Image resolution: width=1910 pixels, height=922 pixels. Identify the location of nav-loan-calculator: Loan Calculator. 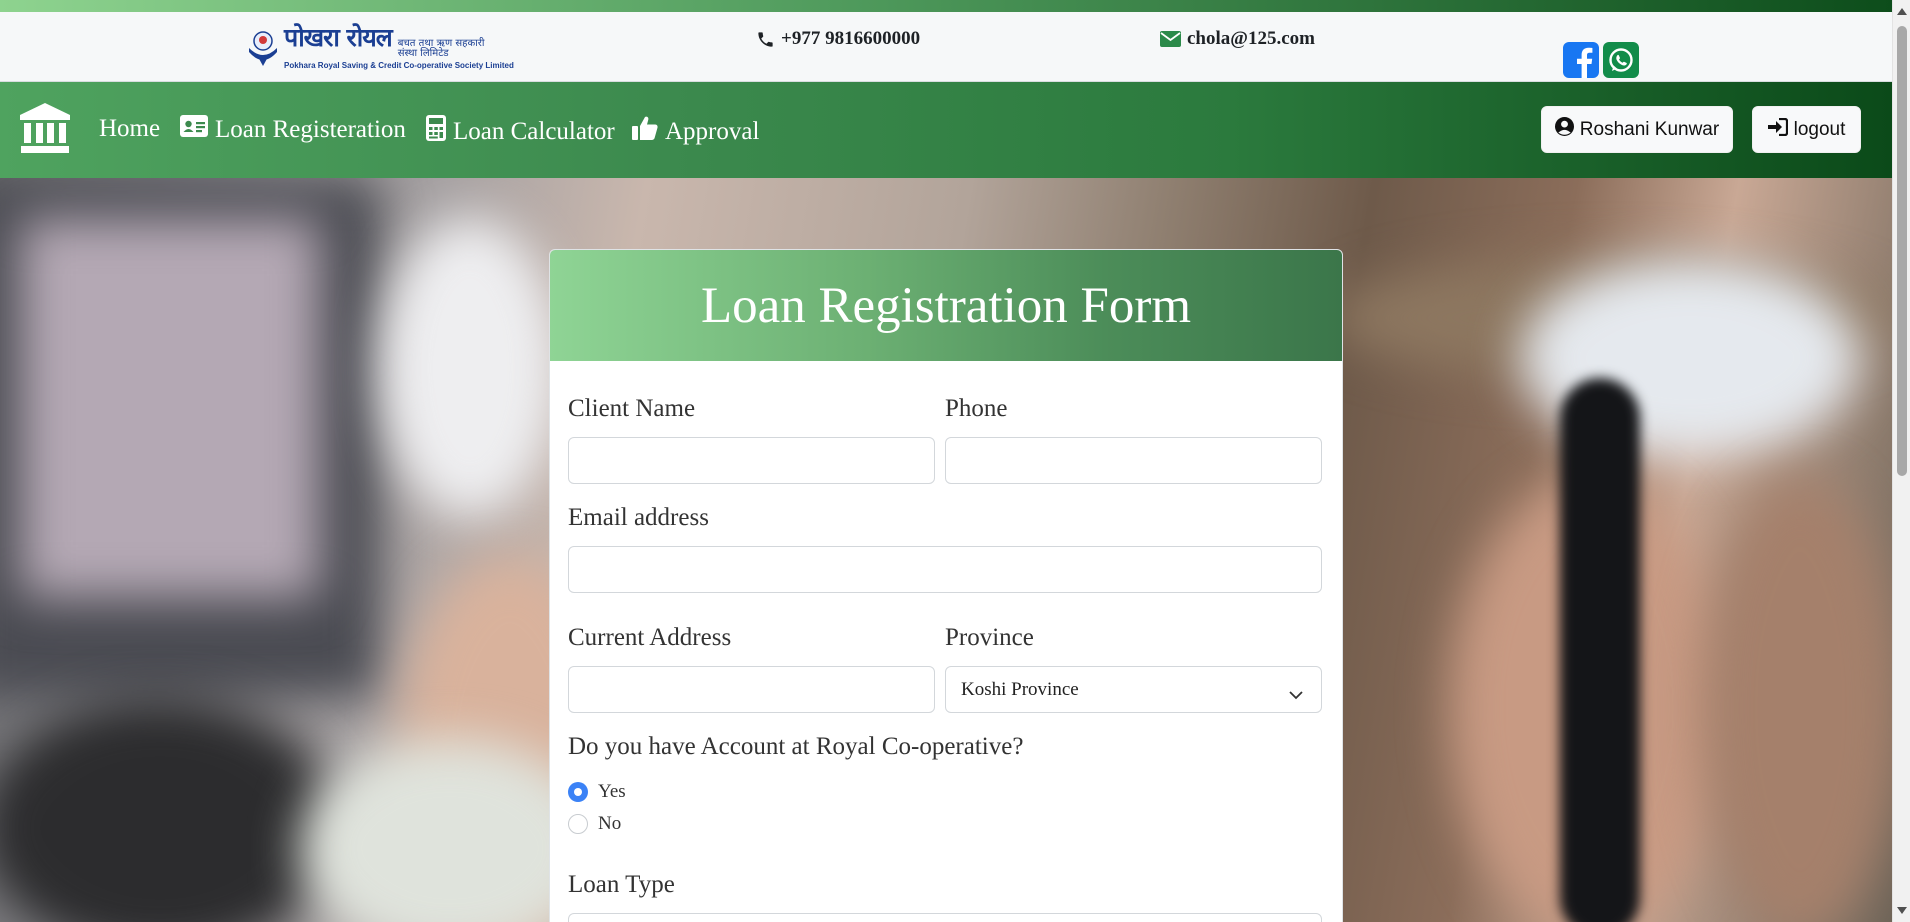
(520, 131).